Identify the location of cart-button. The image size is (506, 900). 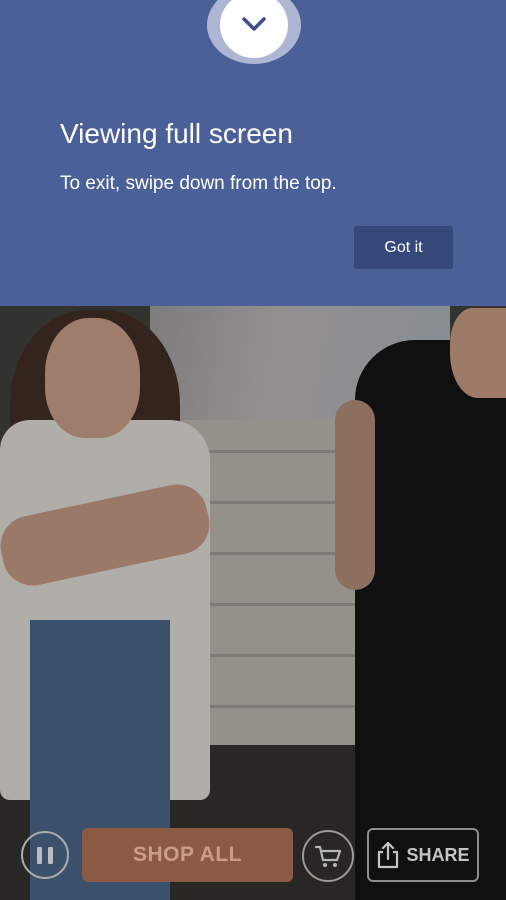
(328, 856).